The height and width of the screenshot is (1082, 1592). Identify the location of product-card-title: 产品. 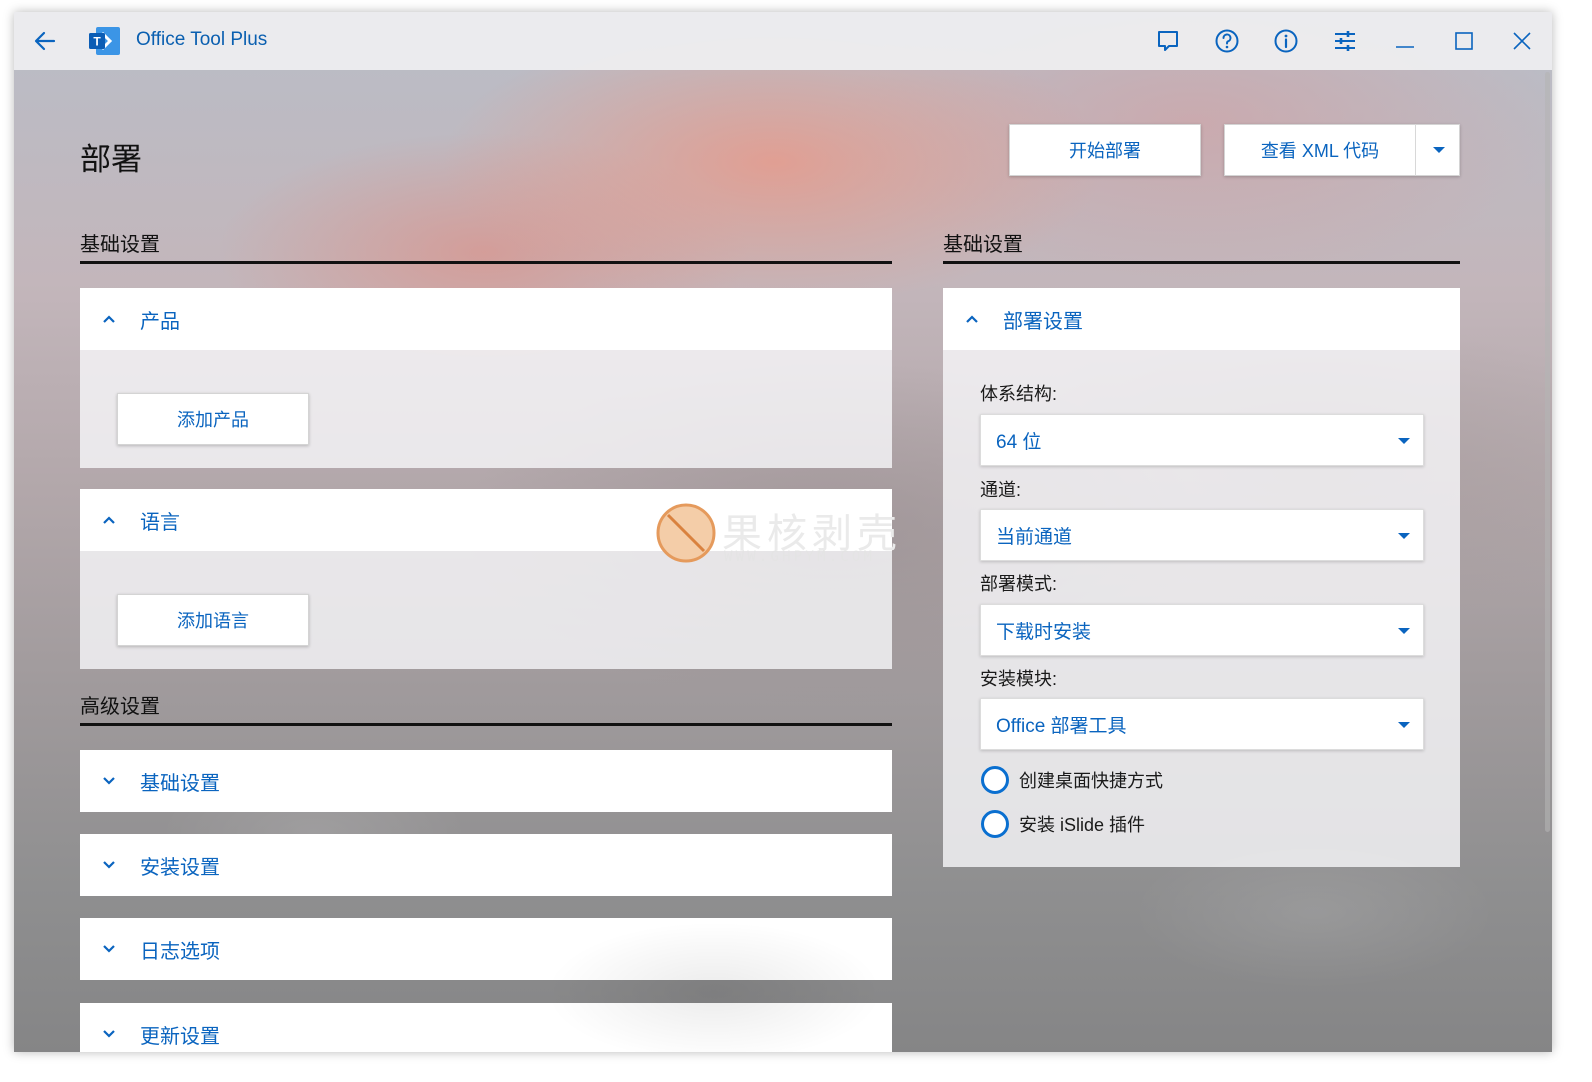
(160, 321).